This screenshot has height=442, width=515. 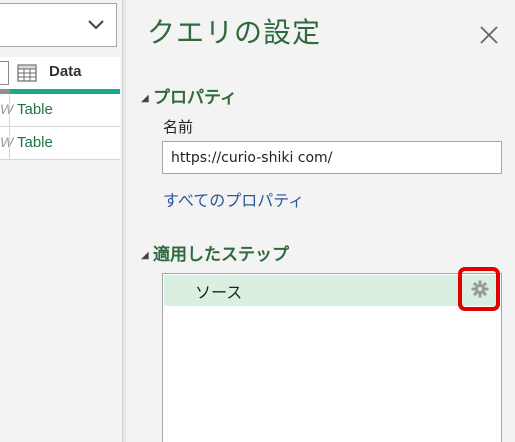 I want to click on pane-title: クエリの設定, so click(x=234, y=32).